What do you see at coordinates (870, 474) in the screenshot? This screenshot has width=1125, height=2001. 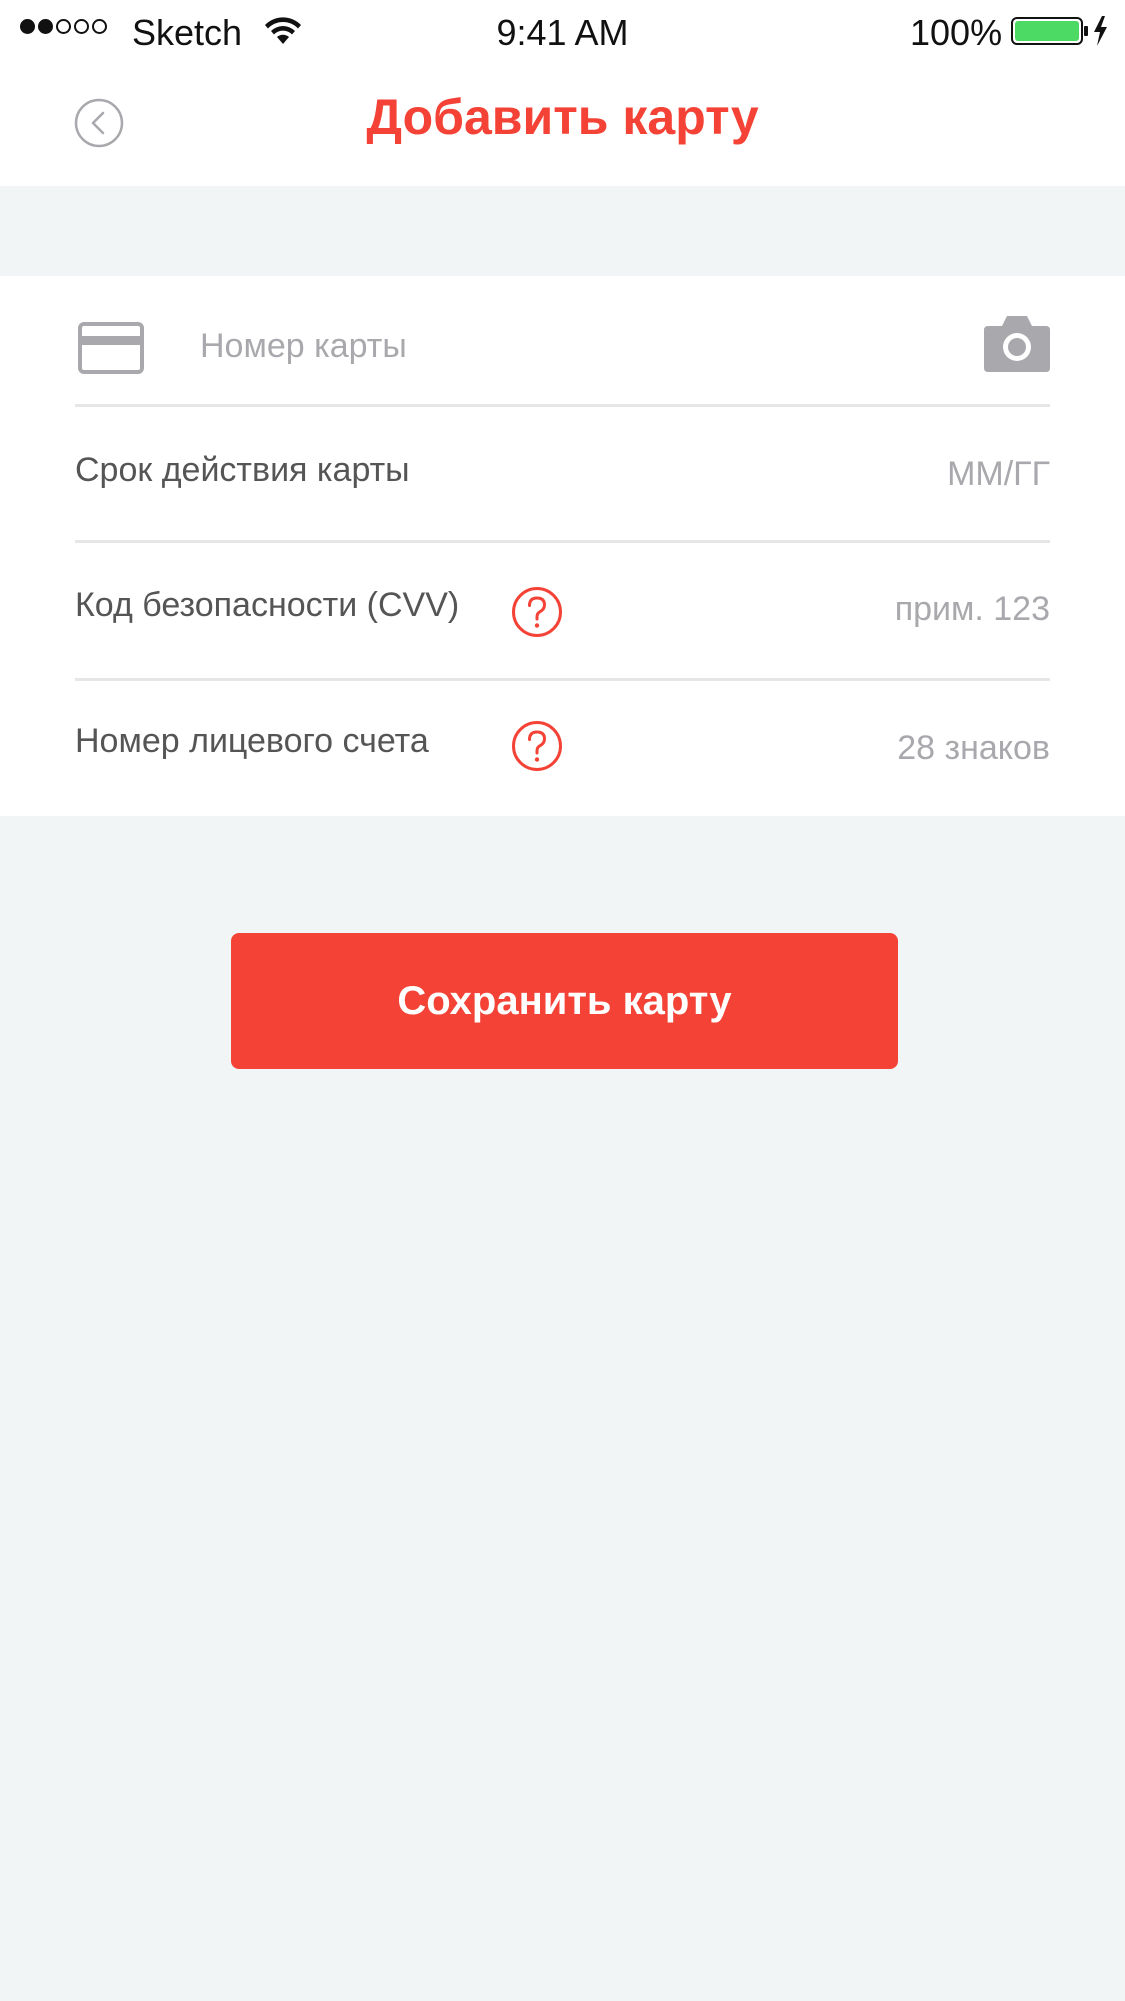 I see `expiry-input` at bounding box center [870, 474].